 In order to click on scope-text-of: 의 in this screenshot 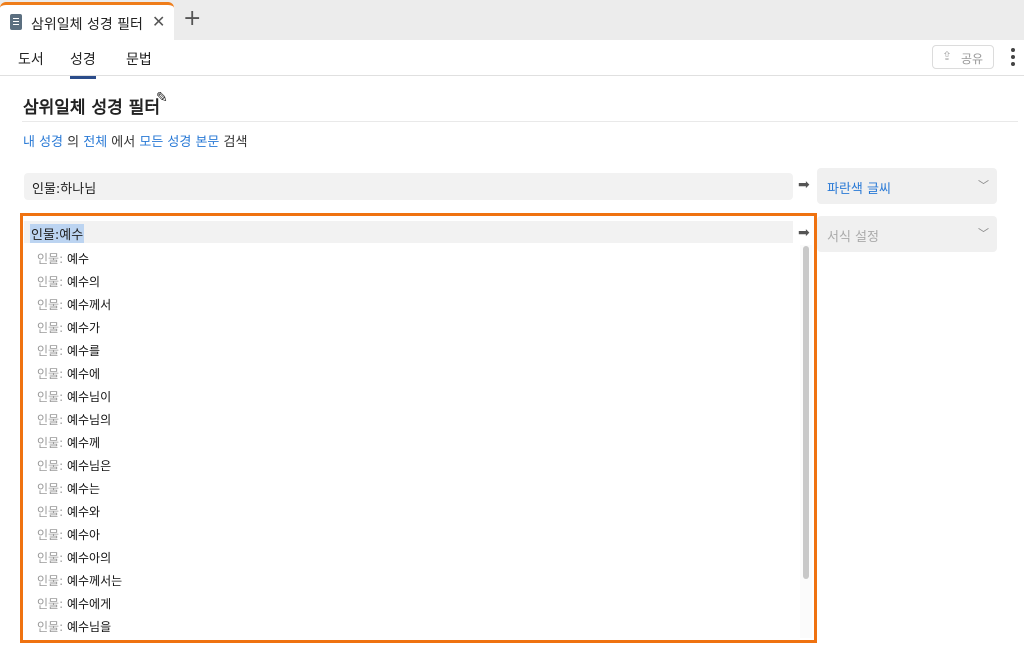, I will do `click(73, 142)`.